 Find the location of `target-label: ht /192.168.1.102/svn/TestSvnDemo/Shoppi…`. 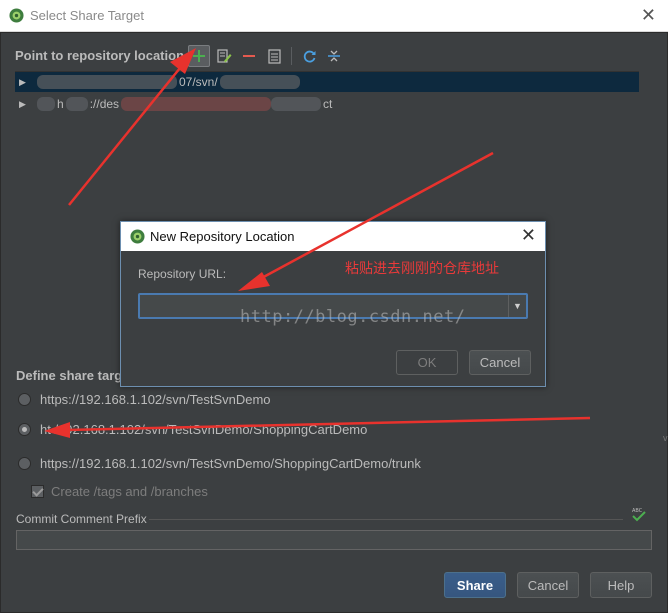

target-label: ht /192.168.1.102/svn/TestSvnDemo/Shoppi… is located at coordinates (204, 429).